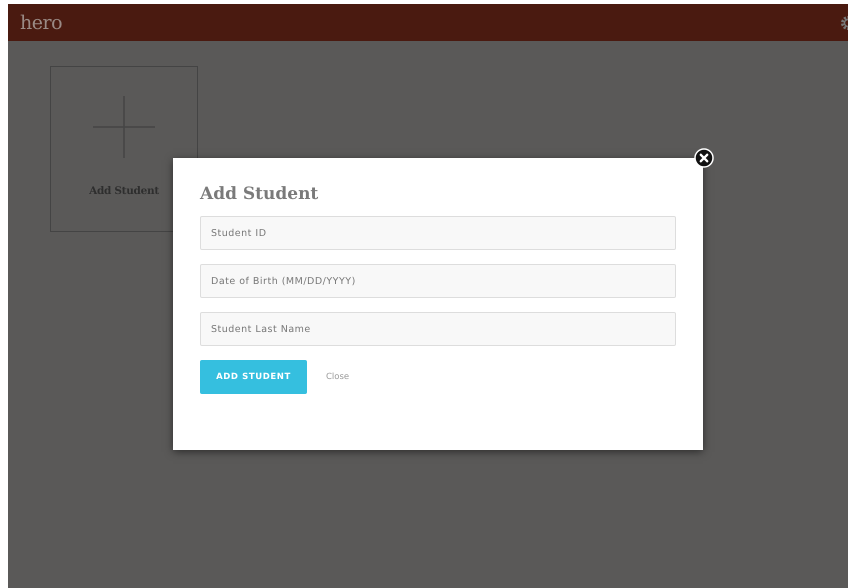 The height and width of the screenshot is (588, 848). I want to click on dialog-title: Add Student, so click(260, 194).